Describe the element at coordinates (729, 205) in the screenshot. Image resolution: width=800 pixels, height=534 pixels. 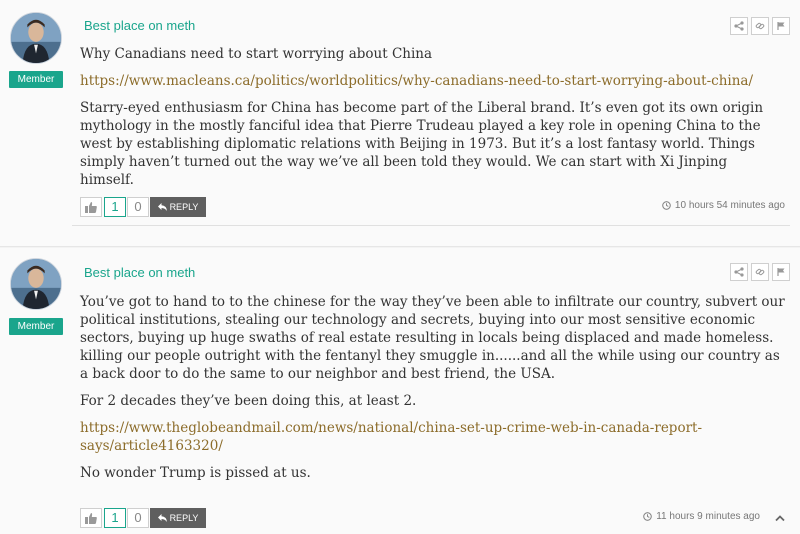
I see `timestamp-text: 10 hours 54 minutes ago` at that location.